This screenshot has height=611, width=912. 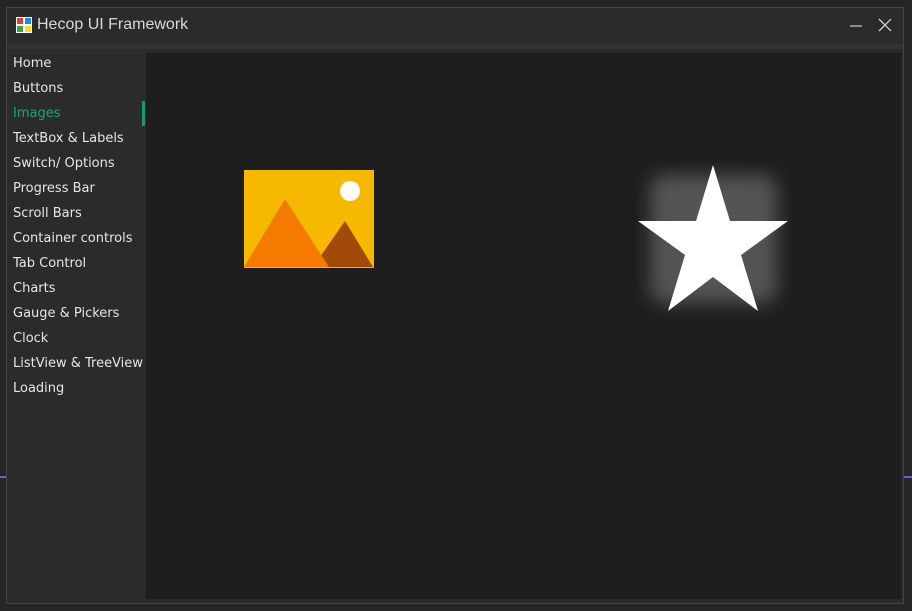 I want to click on sidebar-item-listview-treeview: ListView & TreeView, so click(x=76, y=363).